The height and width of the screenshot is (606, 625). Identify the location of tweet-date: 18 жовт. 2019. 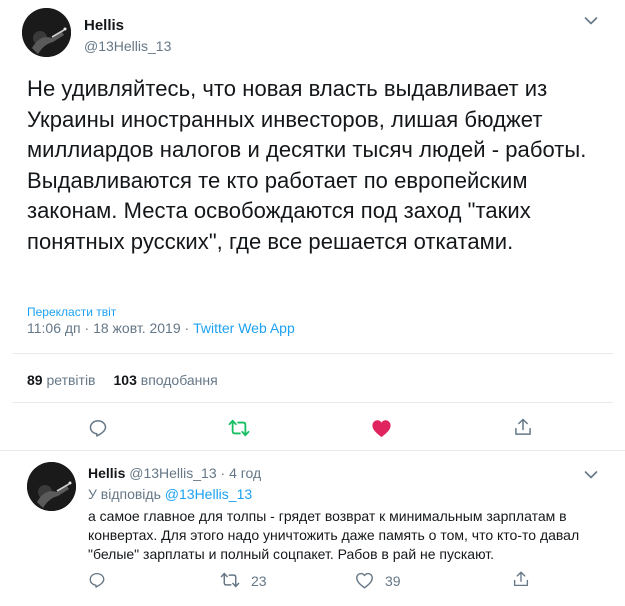
(137, 328).